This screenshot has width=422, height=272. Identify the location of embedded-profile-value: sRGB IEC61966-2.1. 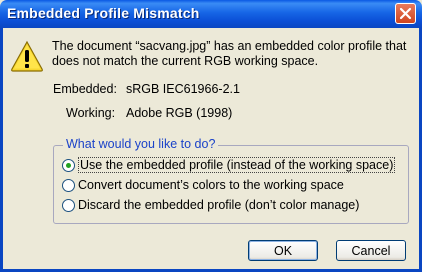
(183, 89).